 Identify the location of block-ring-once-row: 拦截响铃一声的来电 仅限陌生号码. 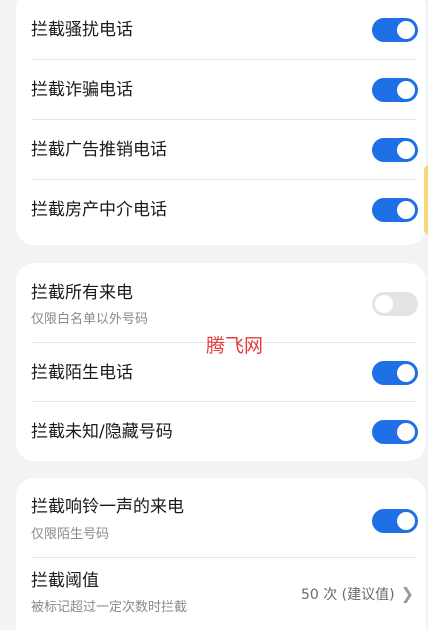
(221, 518).